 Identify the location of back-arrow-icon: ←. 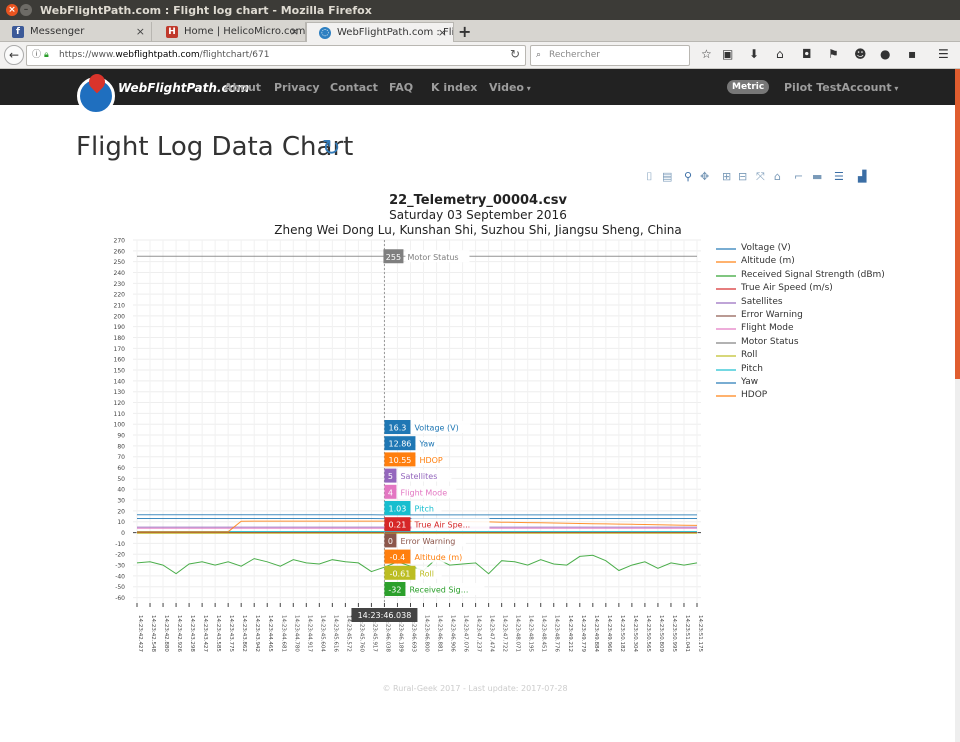
(14, 55).